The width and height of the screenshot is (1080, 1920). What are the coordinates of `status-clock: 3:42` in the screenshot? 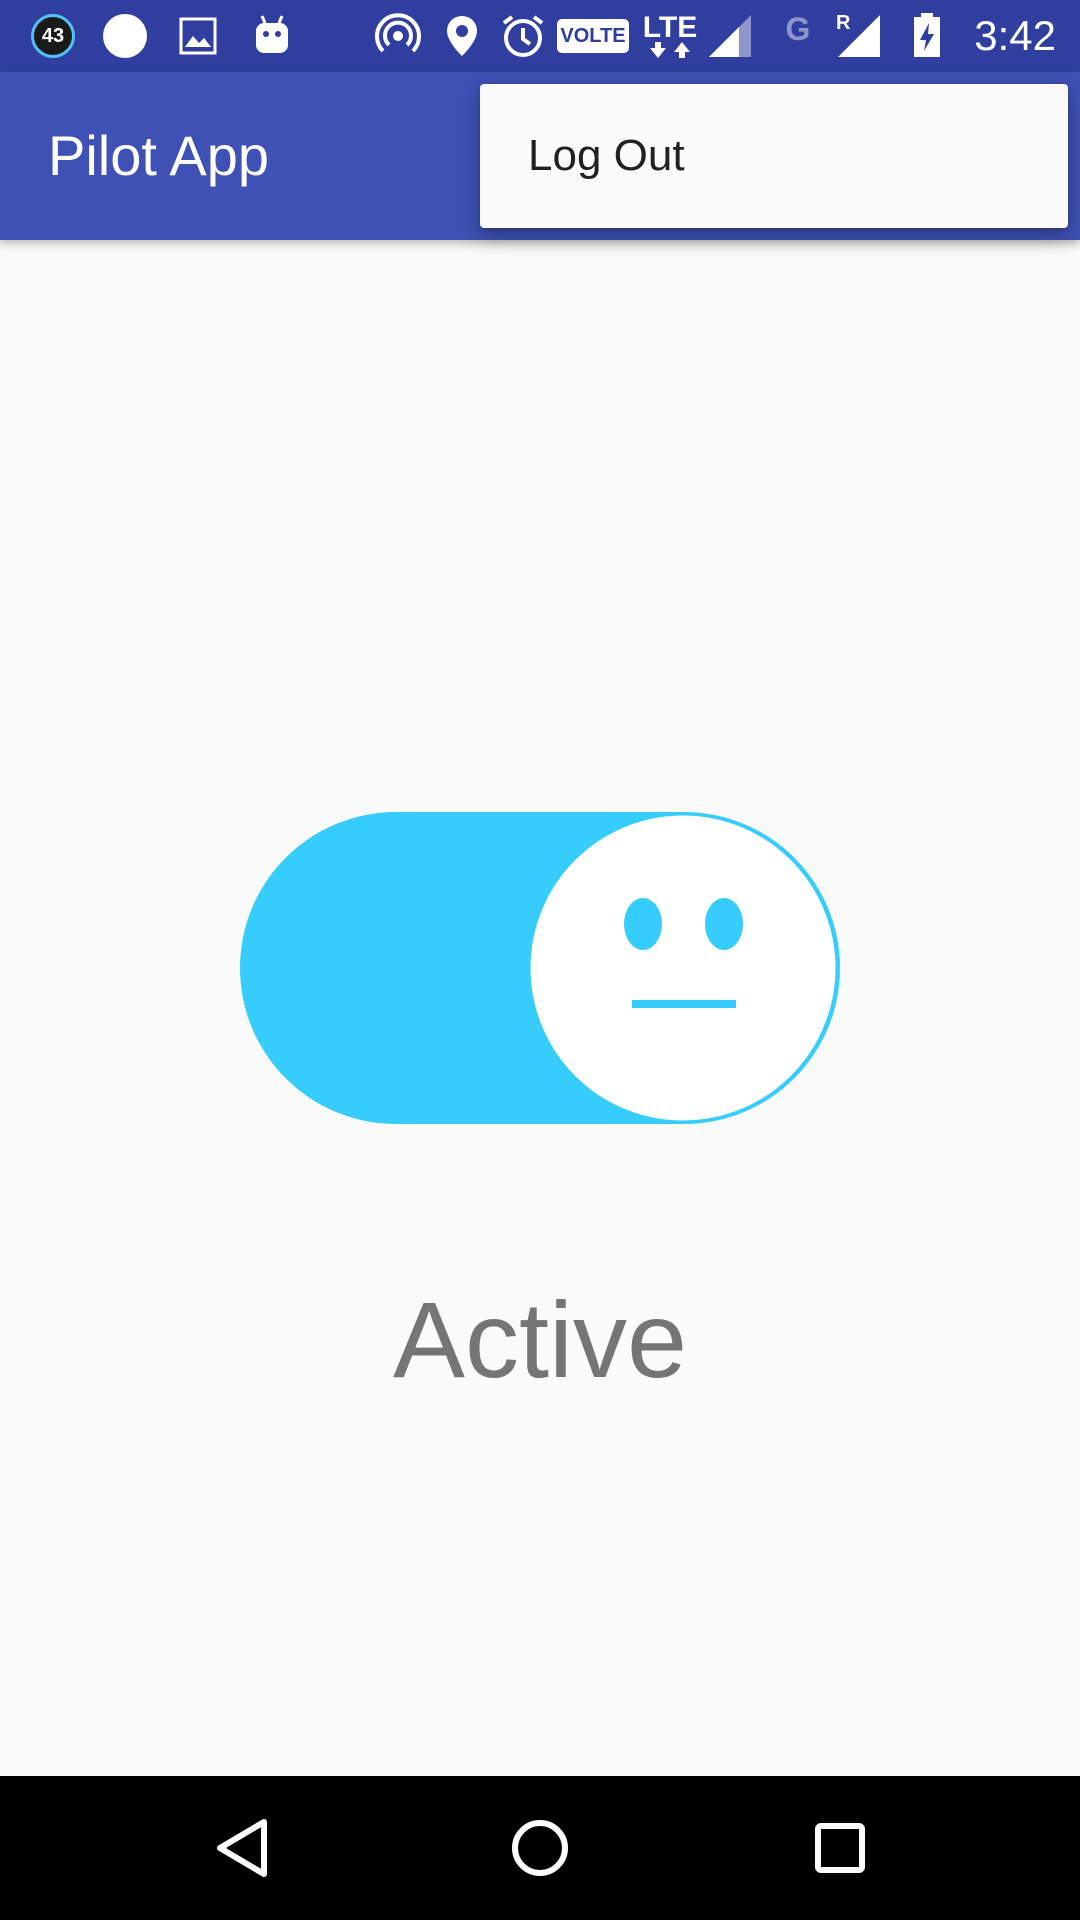 It's located at (1015, 35).